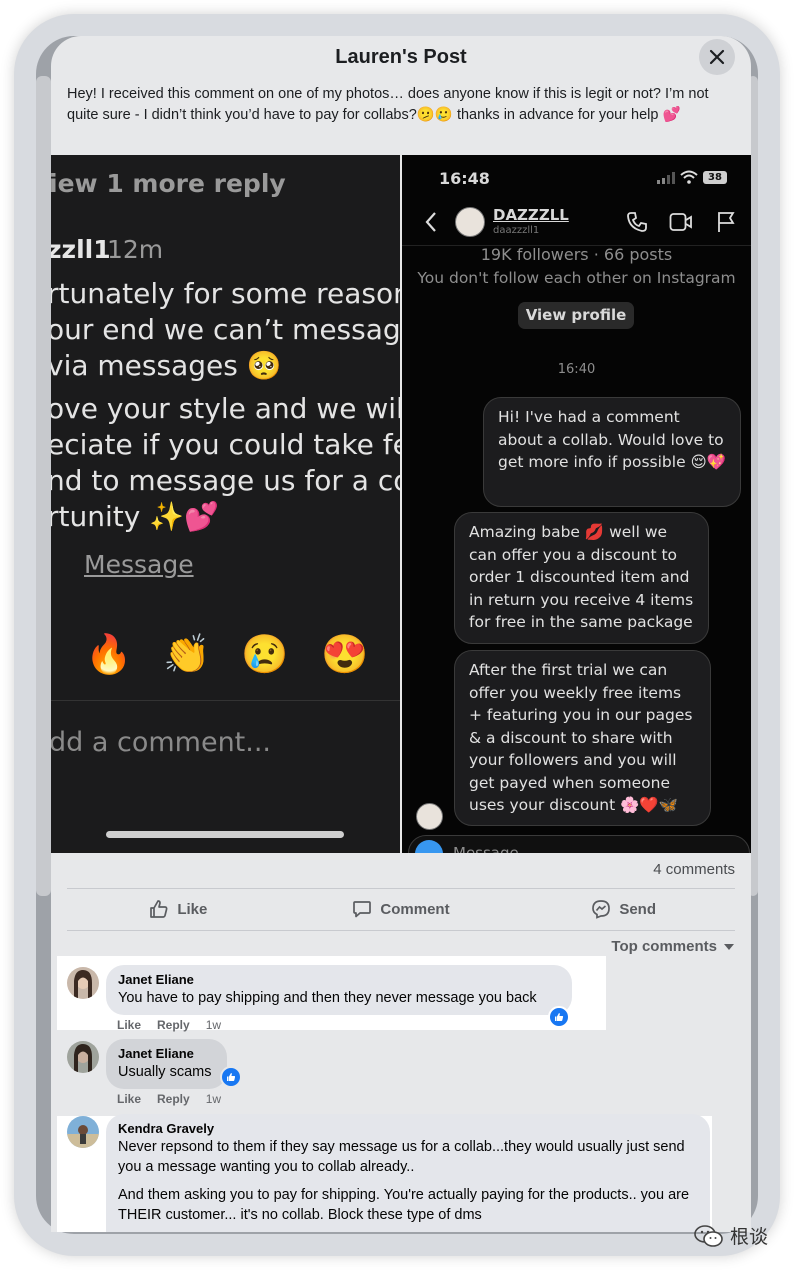 The height and width of the screenshot is (1270, 794). What do you see at coordinates (715, 177) in the screenshot?
I see `battery-icon: 38` at bounding box center [715, 177].